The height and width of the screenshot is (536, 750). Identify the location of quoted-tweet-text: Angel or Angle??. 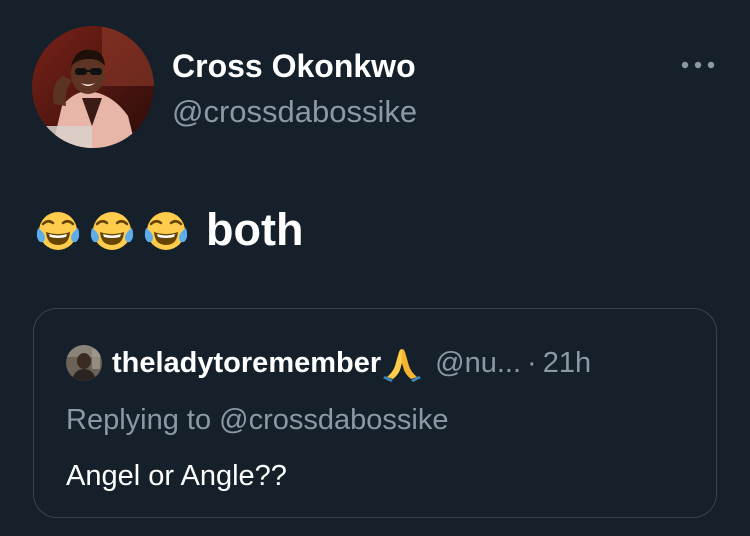
(176, 476).